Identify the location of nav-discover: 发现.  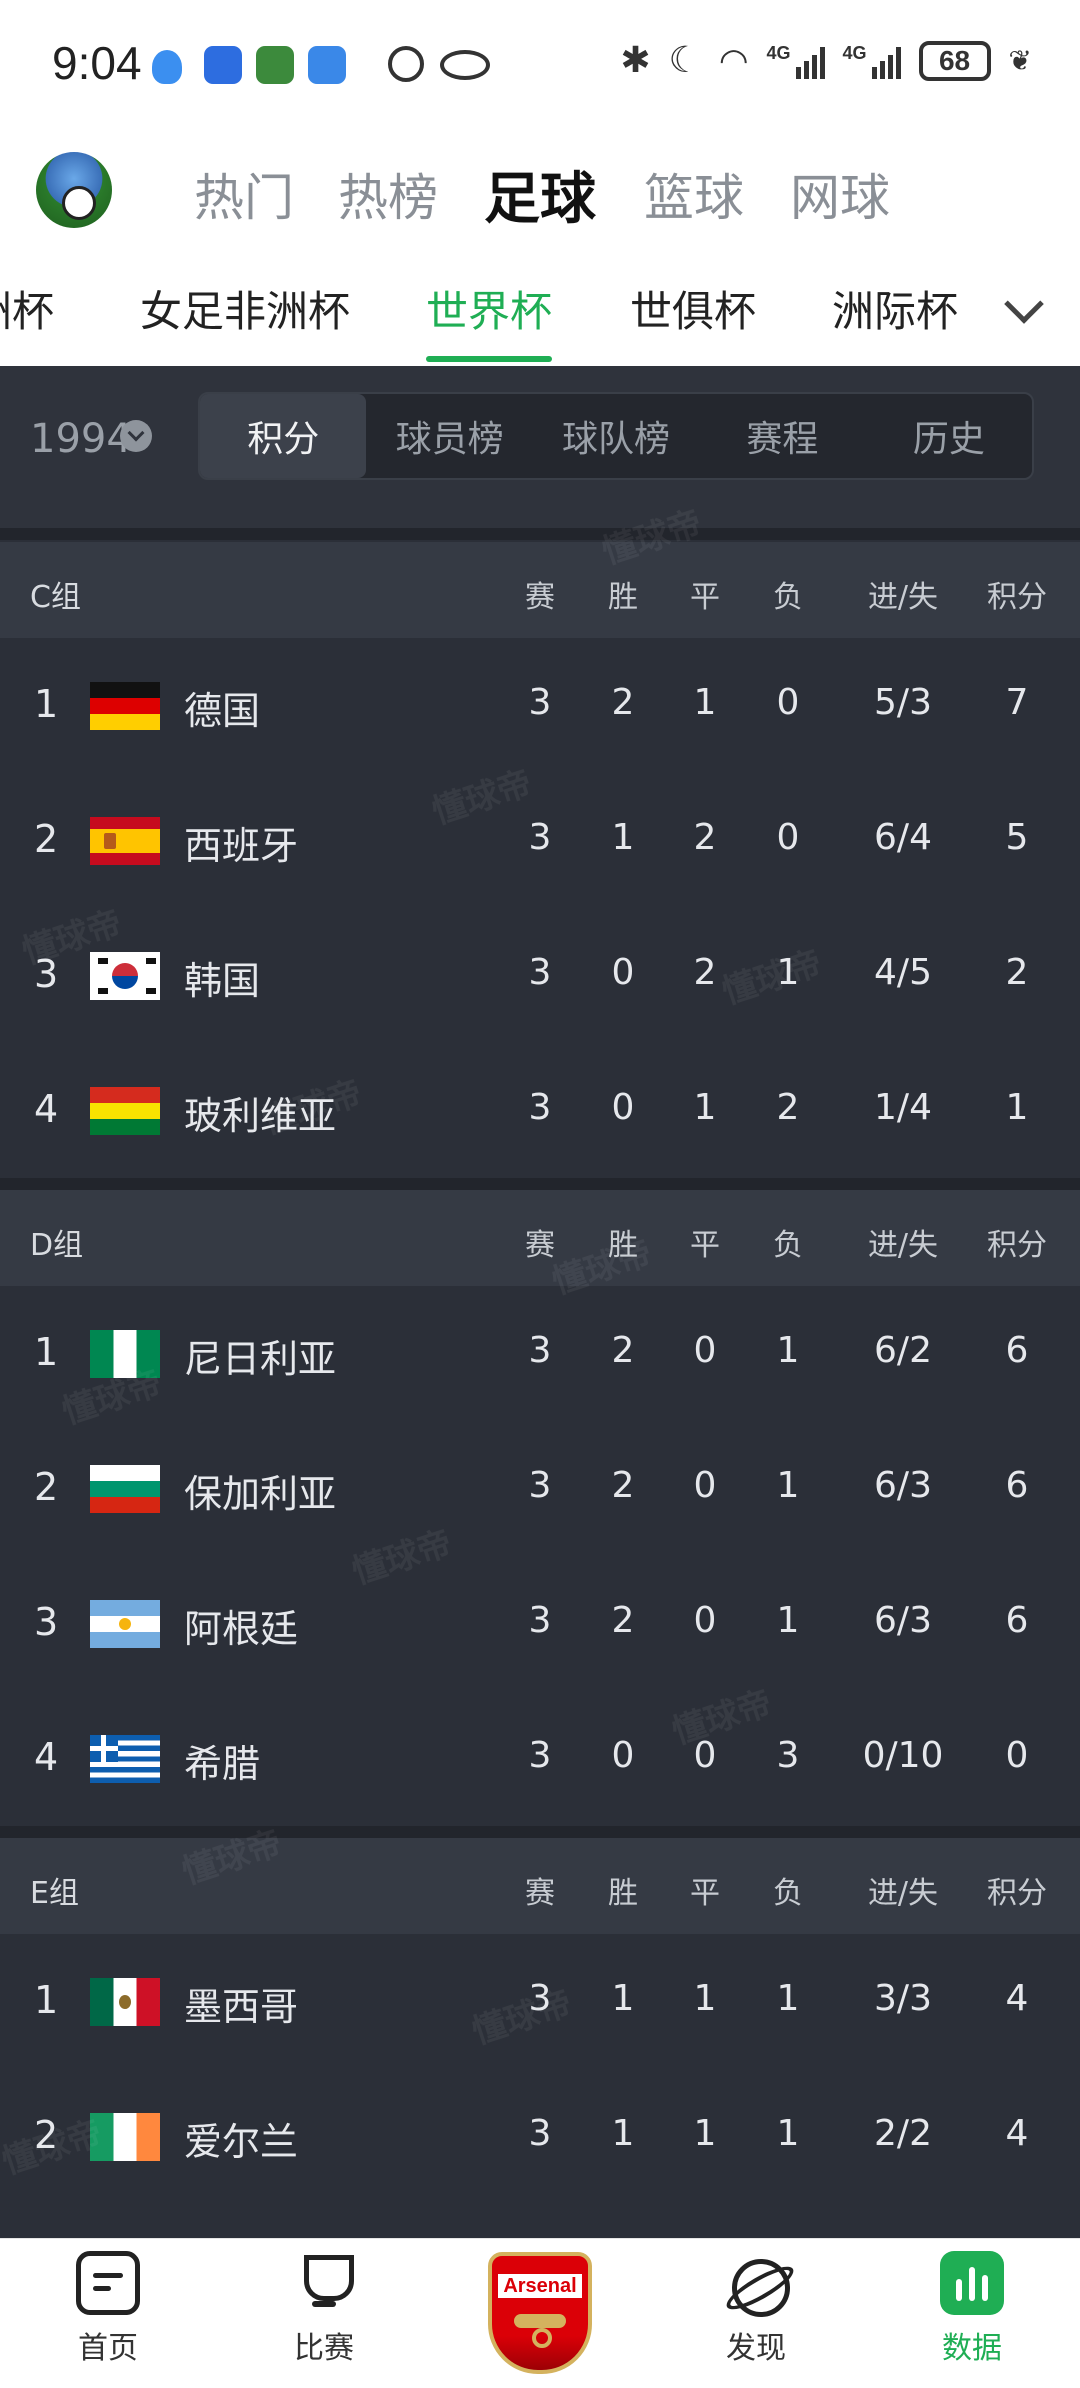
(756, 2309).